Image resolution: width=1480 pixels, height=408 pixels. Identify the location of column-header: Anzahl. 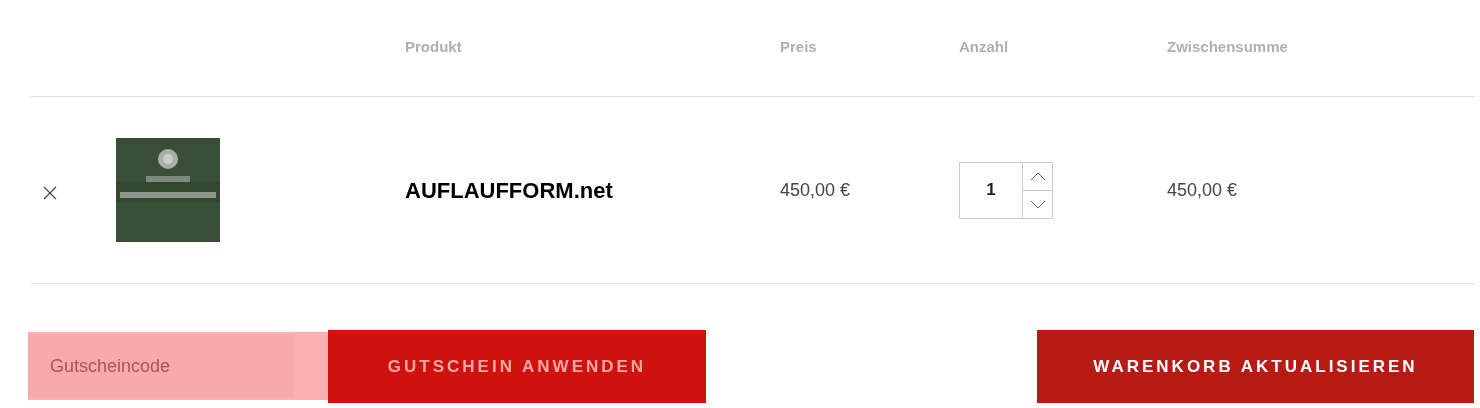
(984, 46).